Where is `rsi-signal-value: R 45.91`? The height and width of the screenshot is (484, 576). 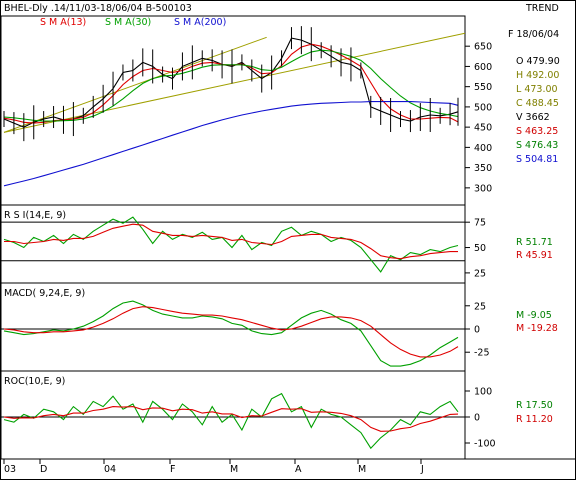
rsi-signal-value: R 45.91 is located at coordinates (534, 255).